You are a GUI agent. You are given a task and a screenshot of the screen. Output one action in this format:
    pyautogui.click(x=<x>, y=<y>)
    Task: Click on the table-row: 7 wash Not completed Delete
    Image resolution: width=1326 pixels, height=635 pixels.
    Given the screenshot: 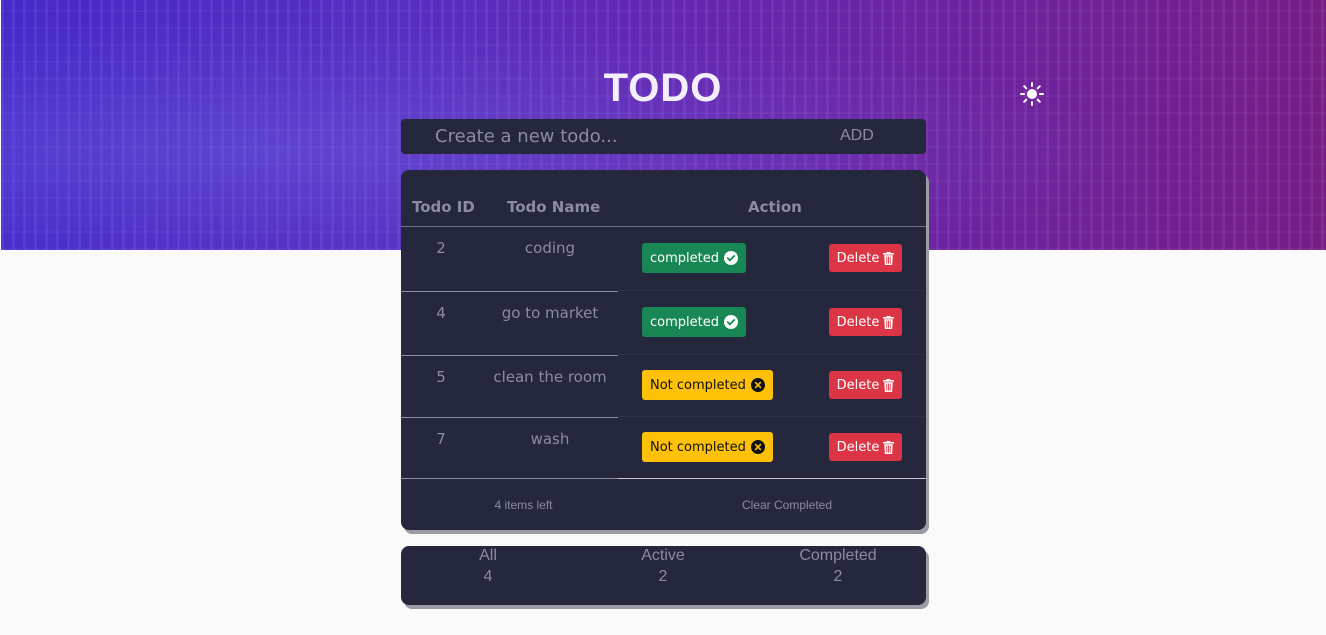 What is the action you would take?
    pyautogui.click(x=663, y=448)
    